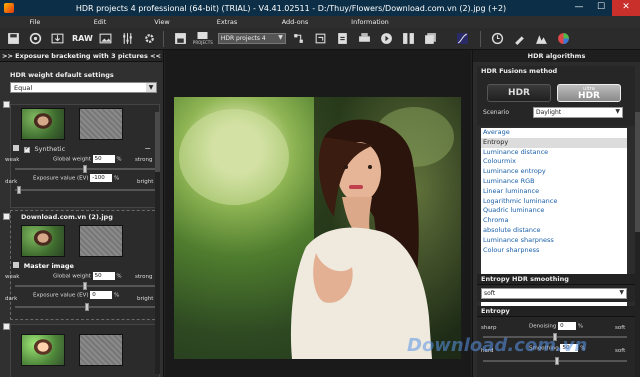 The width and height of the screenshot is (640, 377). Describe the element at coordinates (128, 39) in the screenshot. I see `adjust-icon` at that location.